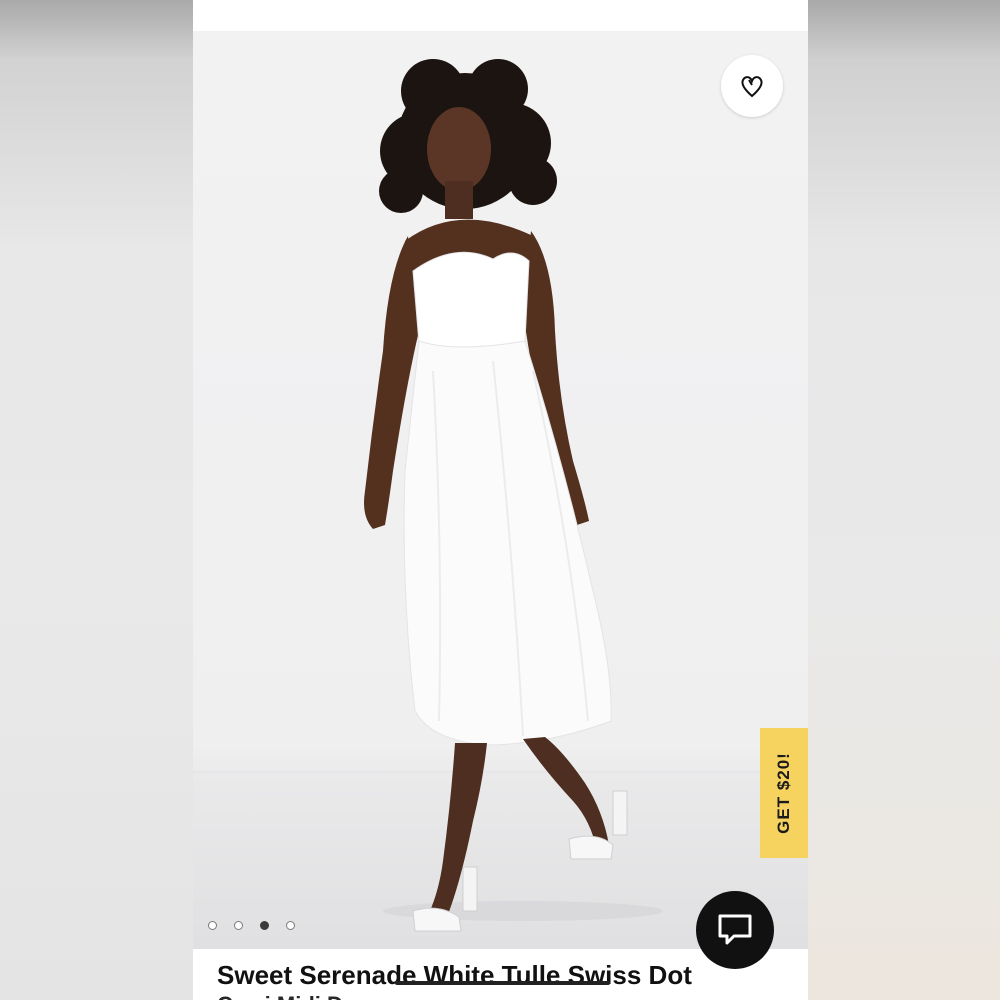 The height and width of the screenshot is (1000, 1000). I want to click on favorite-button, so click(752, 86).